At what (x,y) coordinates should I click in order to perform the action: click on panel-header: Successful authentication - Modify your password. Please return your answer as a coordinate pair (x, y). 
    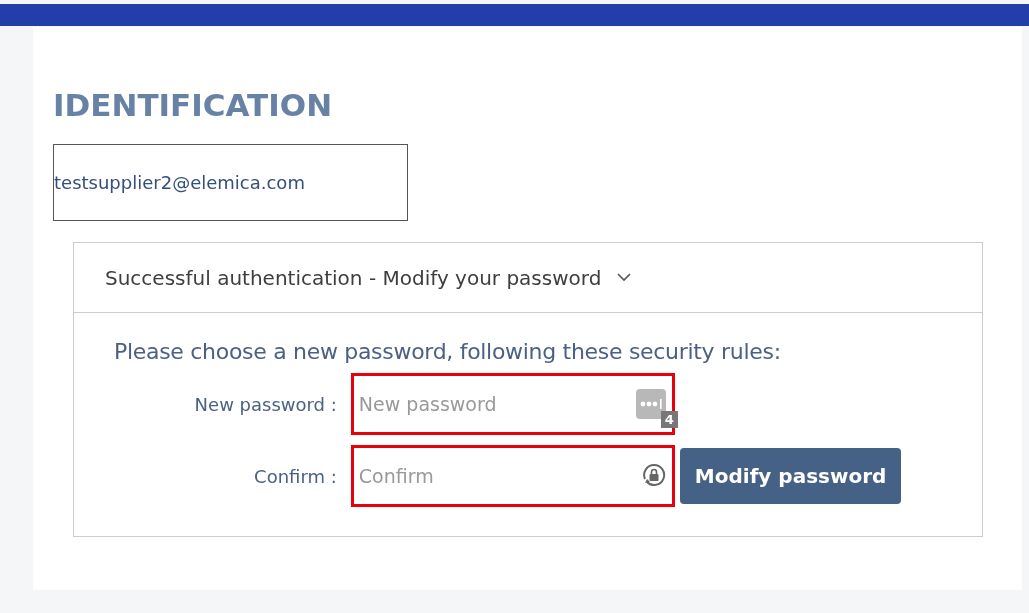
    Looking at the image, I should click on (528, 278).